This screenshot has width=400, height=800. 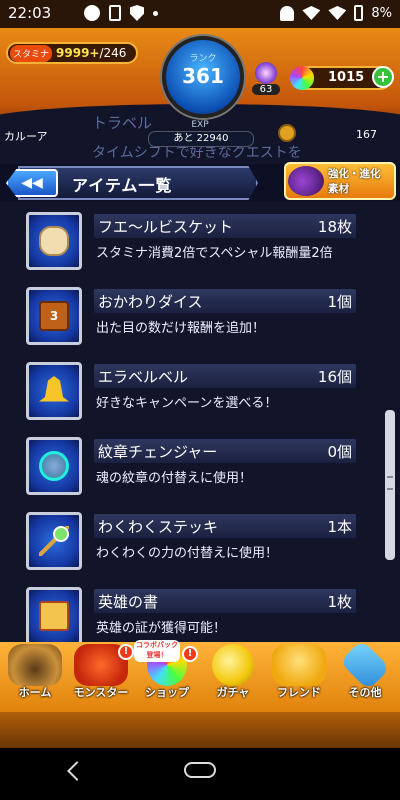 What do you see at coordinates (187, 553) in the screenshot?
I see `item-description: わくわくの力の付替えに使用！` at bounding box center [187, 553].